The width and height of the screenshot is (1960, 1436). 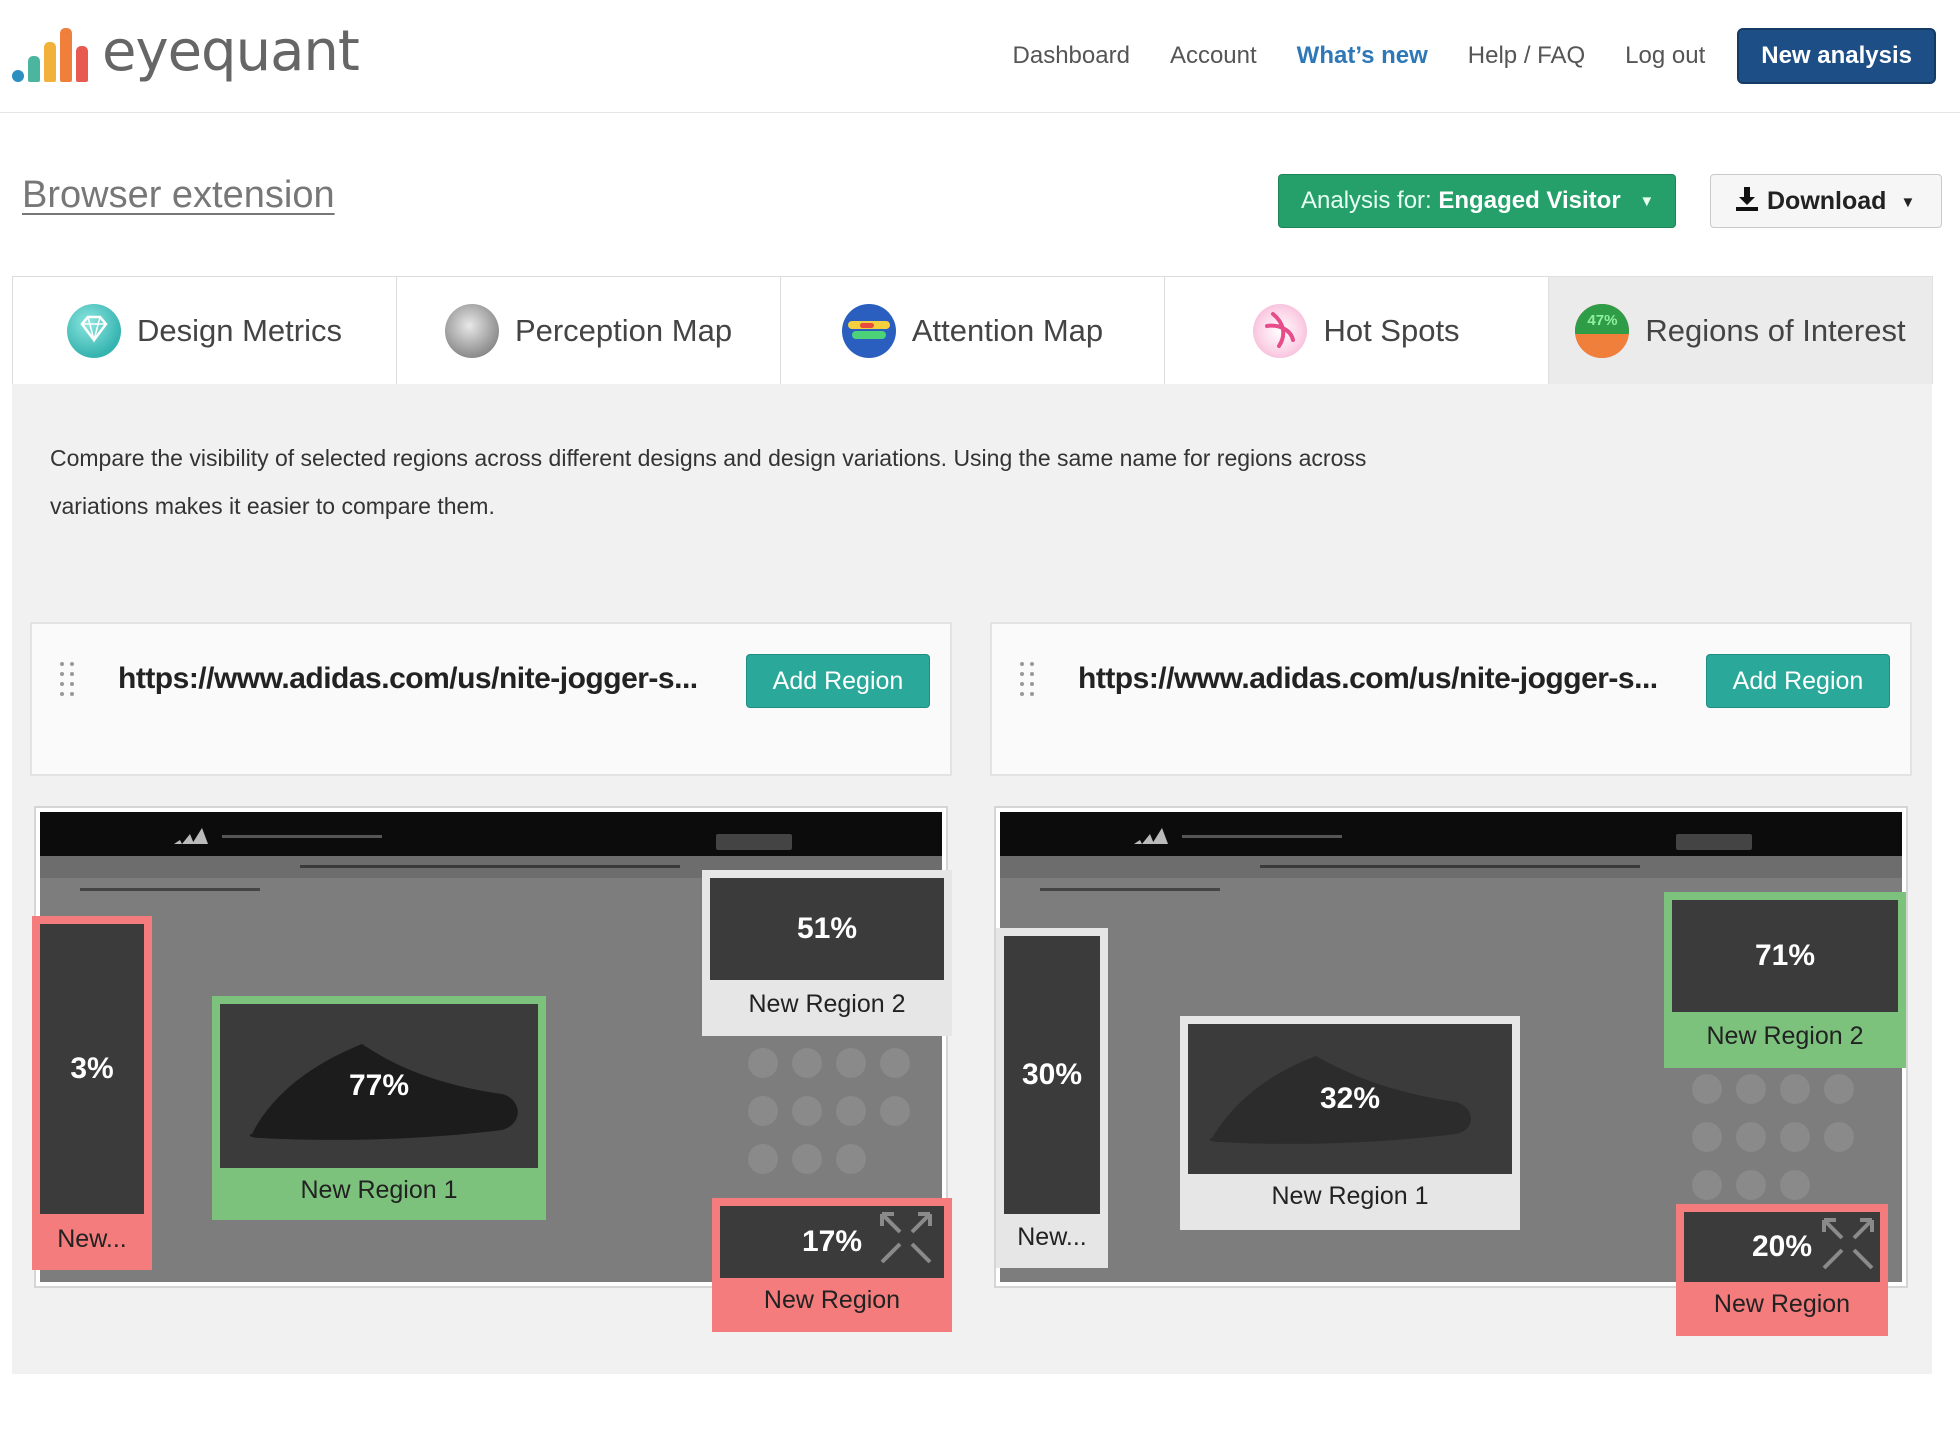 What do you see at coordinates (832, 1241) in the screenshot?
I see `region-visibility-value: 17%` at bounding box center [832, 1241].